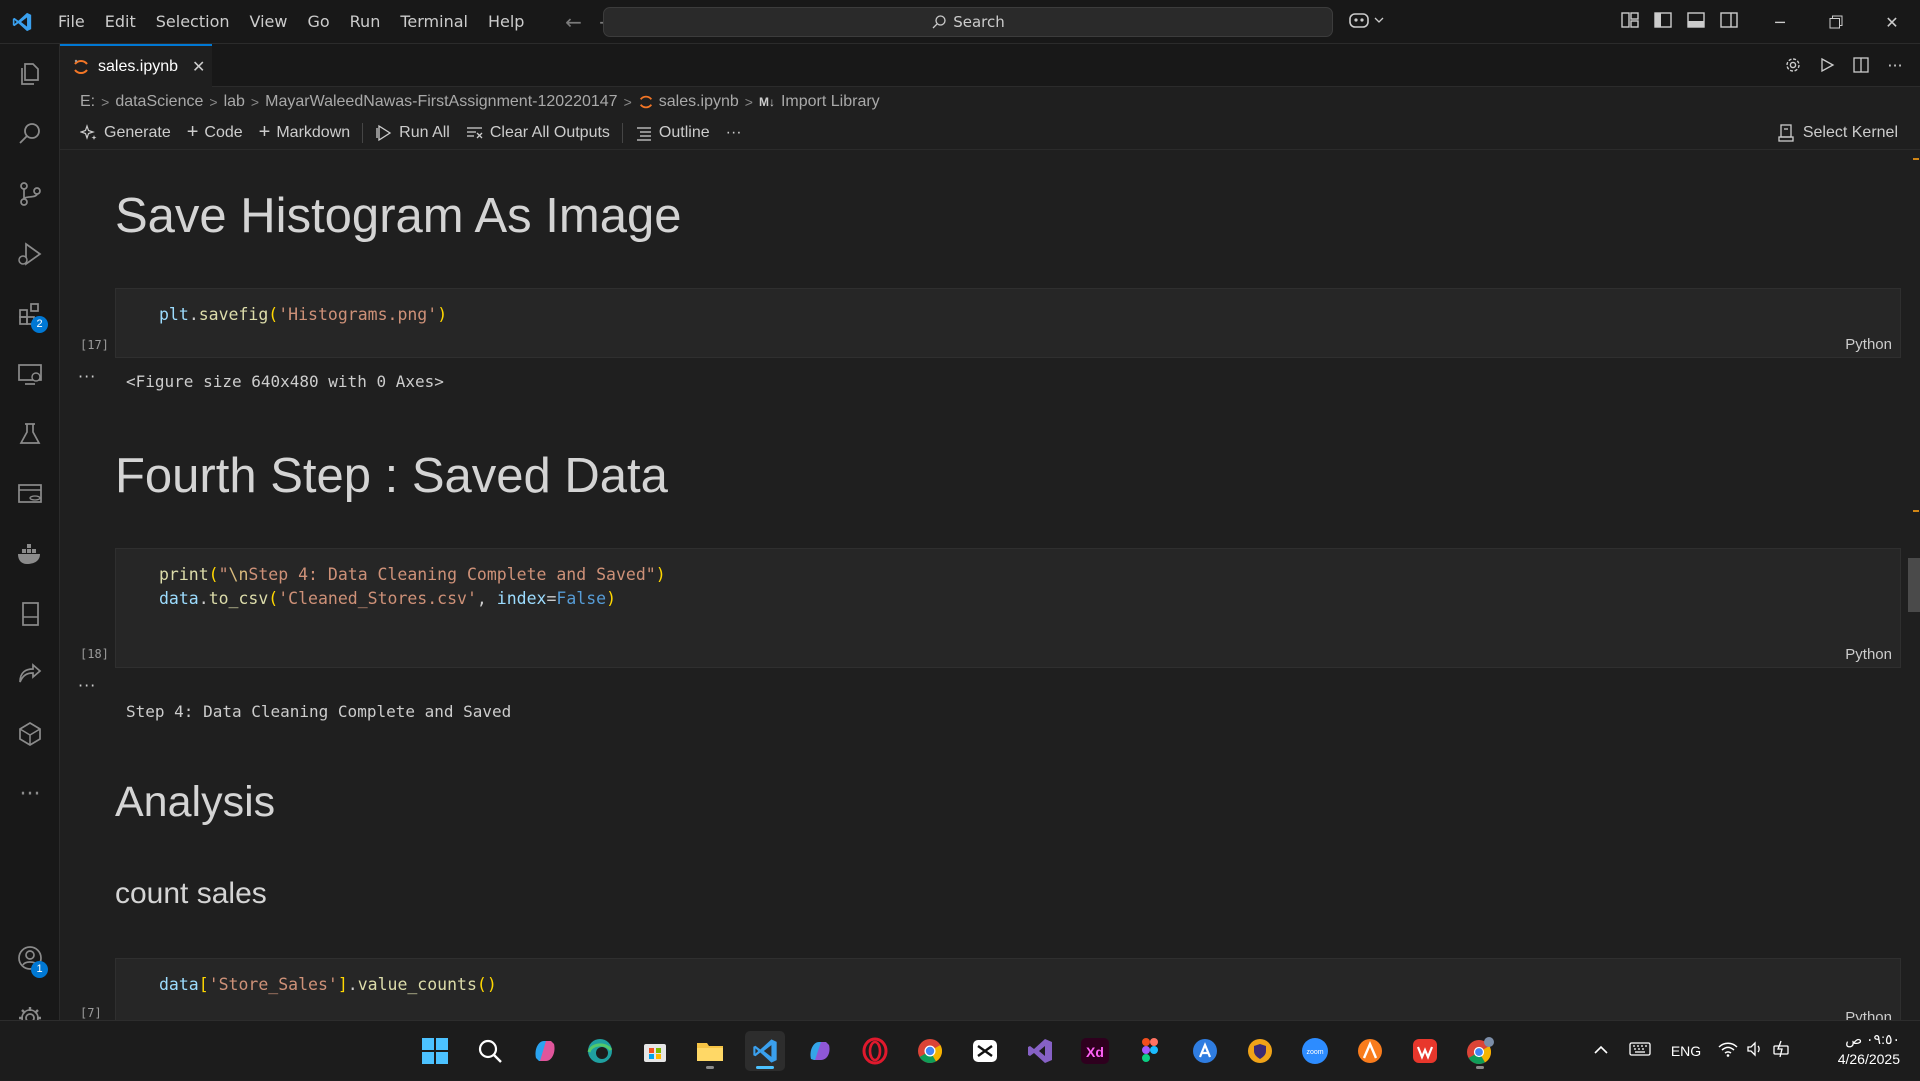 The width and height of the screenshot is (1920, 1081). I want to click on menu-view: View, so click(269, 22).